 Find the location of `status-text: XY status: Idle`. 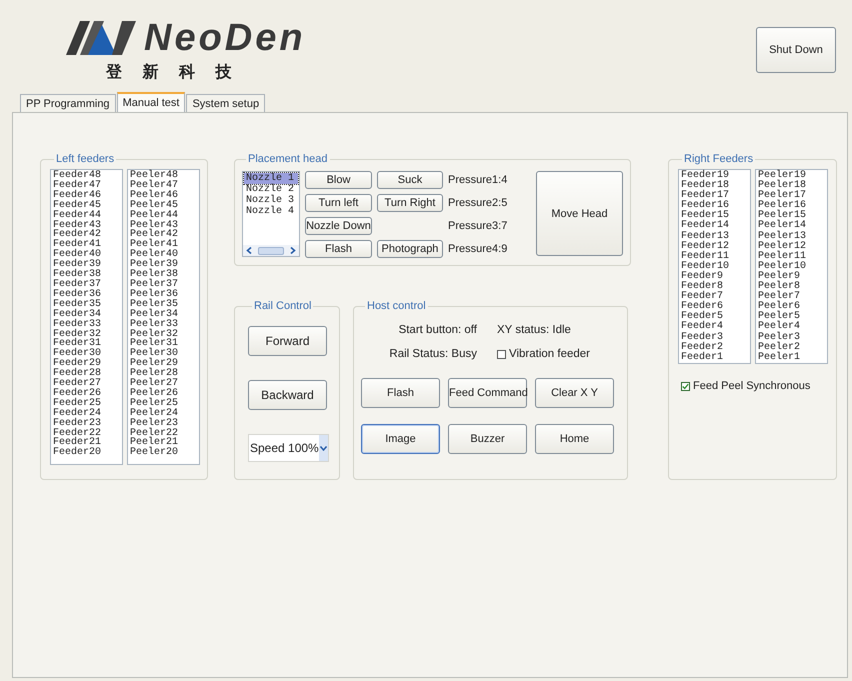

status-text: XY status: Idle is located at coordinates (534, 330).